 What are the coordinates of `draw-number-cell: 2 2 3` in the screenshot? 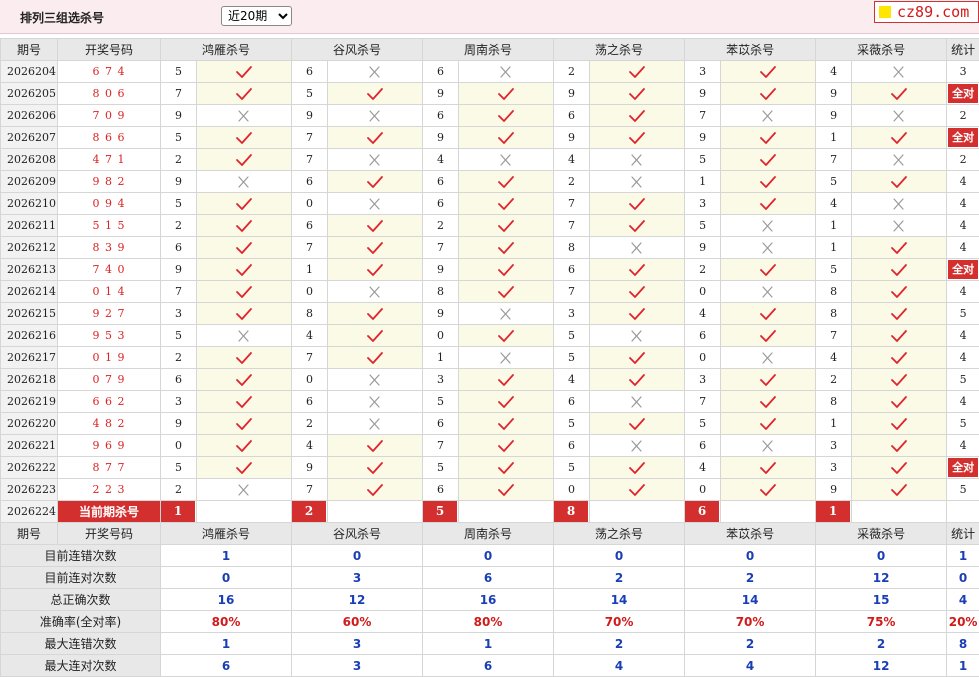 It's located at (109, 489).